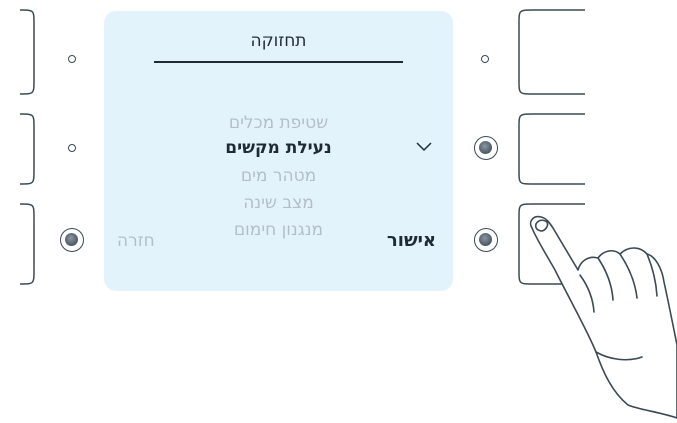 This screenshot has height=423, width=677. What do you see at coordinates (603, 317) in the screenshot?
I see `pointing-hand-icon` at bounding box center [603, 317].